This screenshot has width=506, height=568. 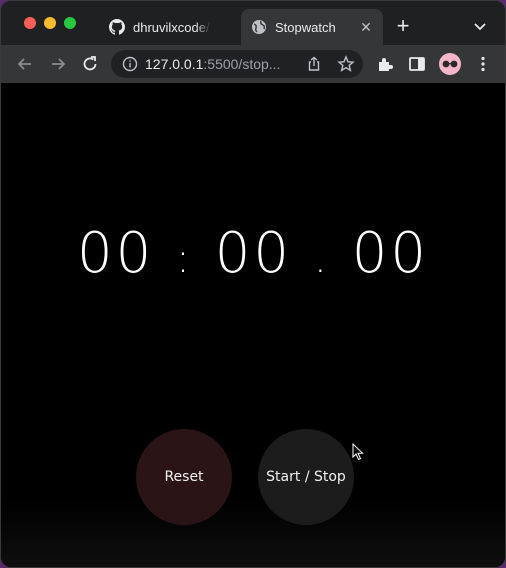 I want to click on tab-stopwatch: Stopwatch ✕, so click(x=312, y=27).